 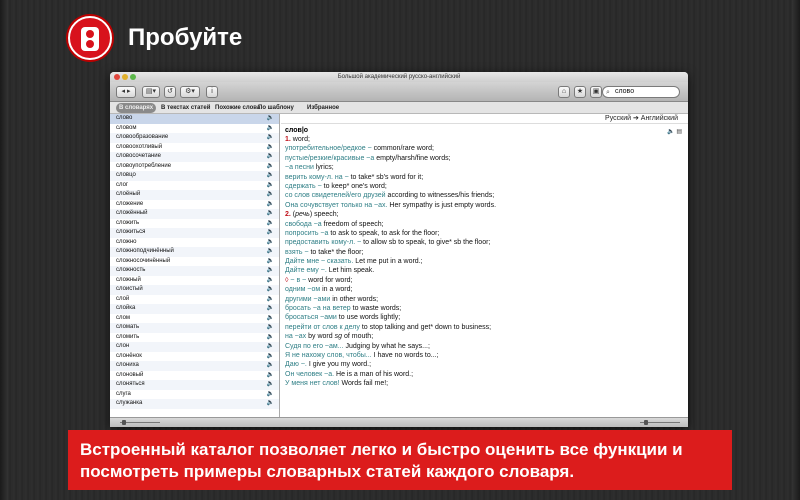 I want to click on russian-phrase-link: Дайте мне ~ сказать., so click(x=320, y=261).